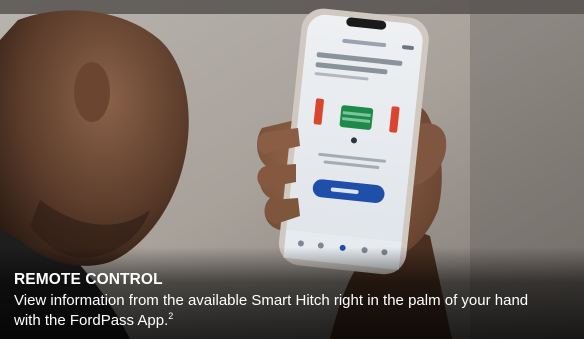  What do you see at coordinates (171, 316) in the screenshot?
I see `footnote-marker: 2` at bounding box center [171, 316].